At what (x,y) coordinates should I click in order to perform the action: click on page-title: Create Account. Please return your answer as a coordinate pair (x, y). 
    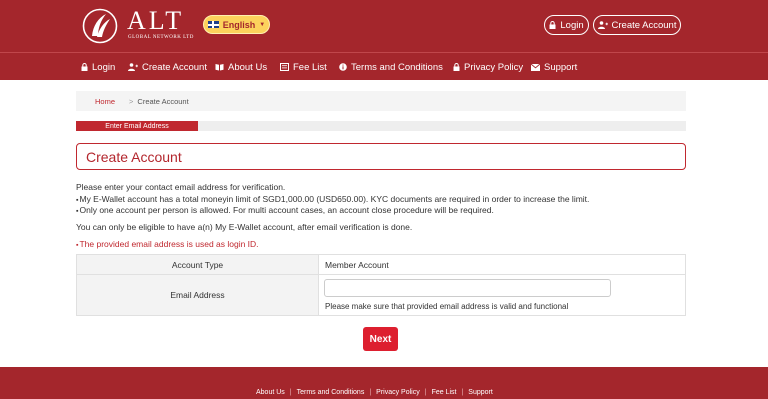
    Looking at the image, I should click on (134, 157).